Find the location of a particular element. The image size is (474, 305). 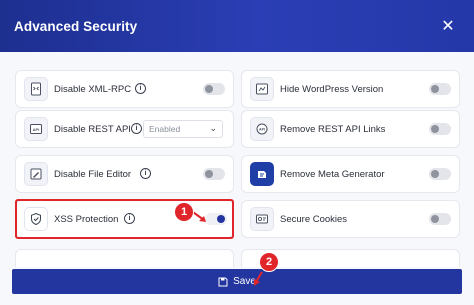

api-icon: API is located at coordinates (36, 129).